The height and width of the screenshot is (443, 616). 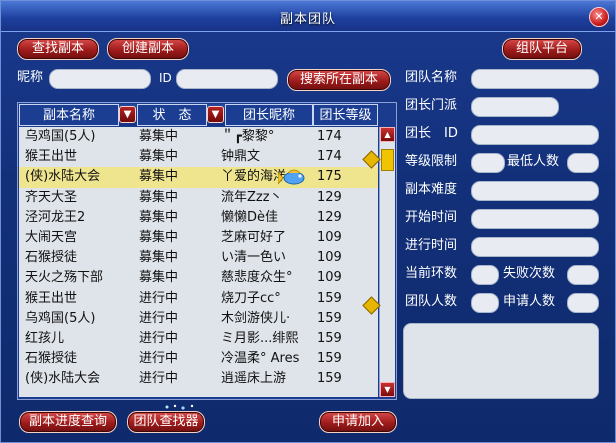 I want to click on table-scrollbar: ▲ ▼, so click(x=387, y=262).